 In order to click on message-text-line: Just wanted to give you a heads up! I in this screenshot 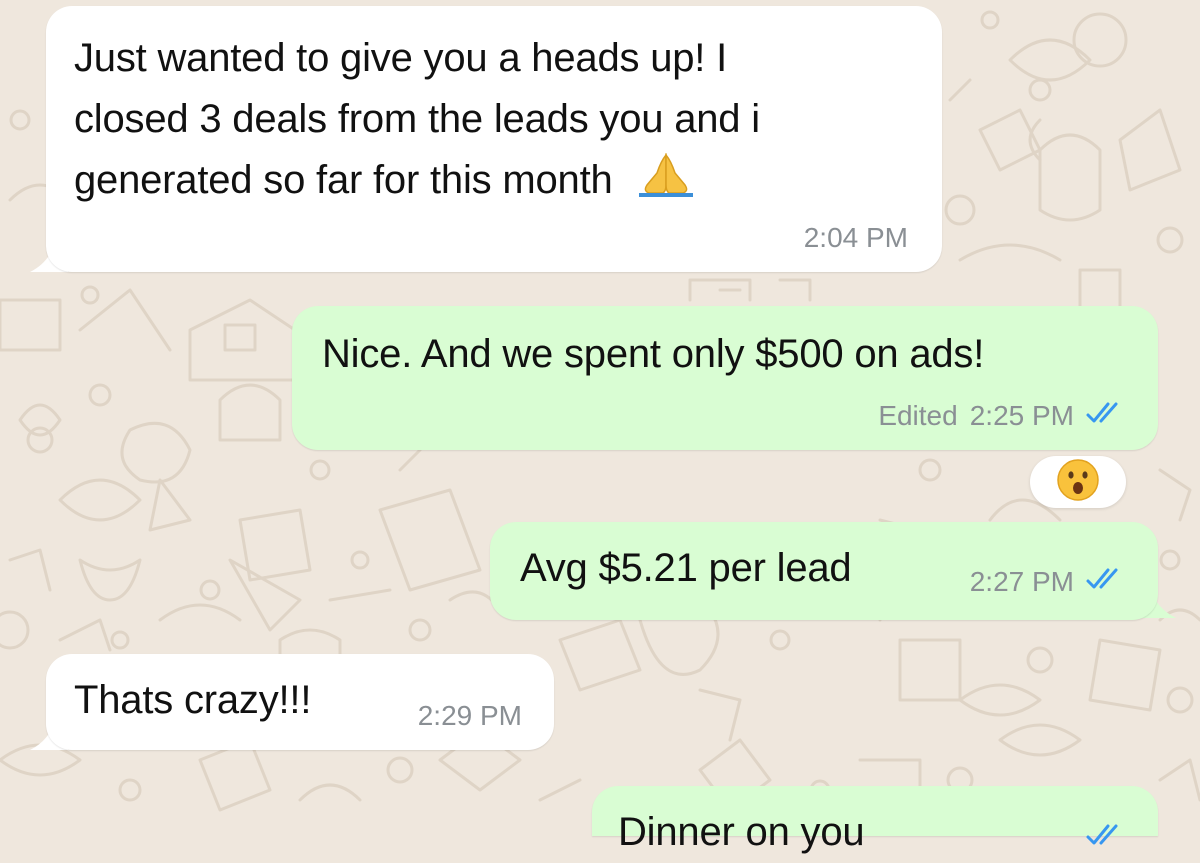, I will do `click(401, 58)`.